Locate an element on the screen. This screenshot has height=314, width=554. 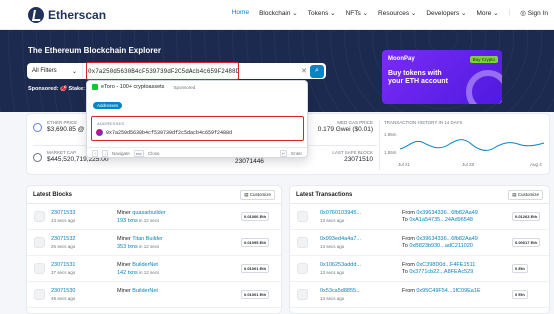
nav-more: More ⌄ is located at coordinates (488, 13).